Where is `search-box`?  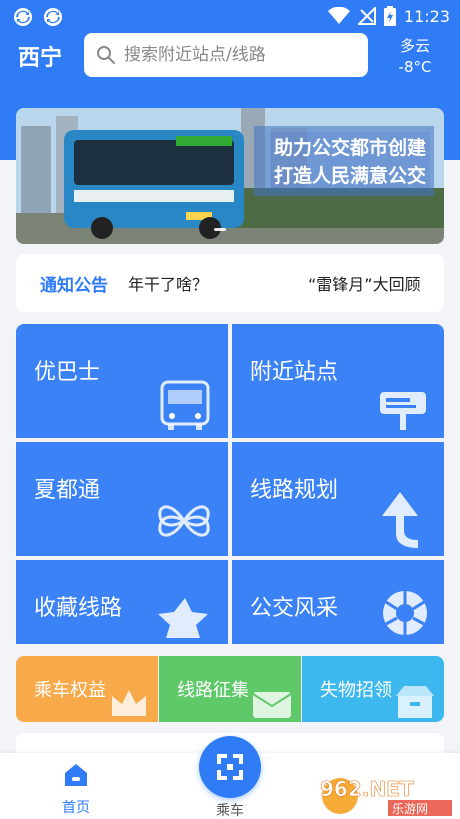
search-box is located at coordinates (226, 55).